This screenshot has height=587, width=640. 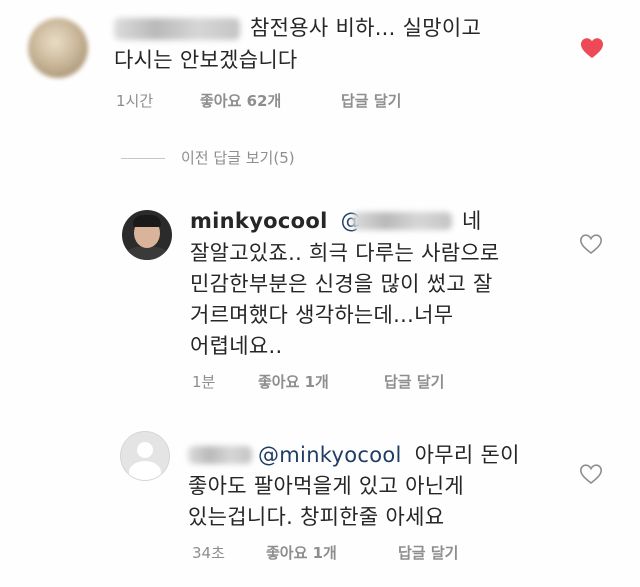 What do you see at coordinates (402, 221) in the screenshot?
I see `mentioned-username-redacted` at bounding box center [402, 221].